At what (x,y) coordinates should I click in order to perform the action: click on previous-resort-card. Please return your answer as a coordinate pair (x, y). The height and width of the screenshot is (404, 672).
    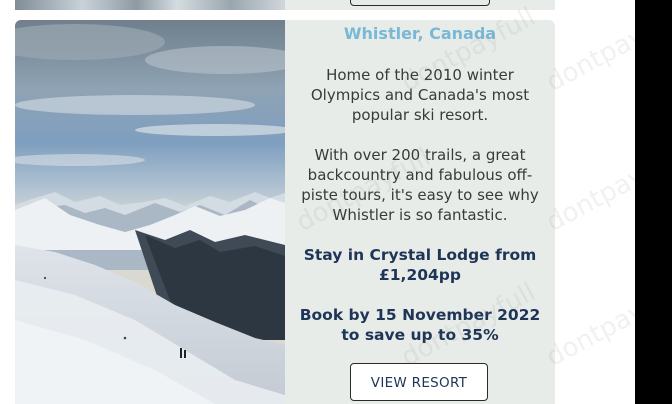
    Looking at the image, I should click on (285, 5).